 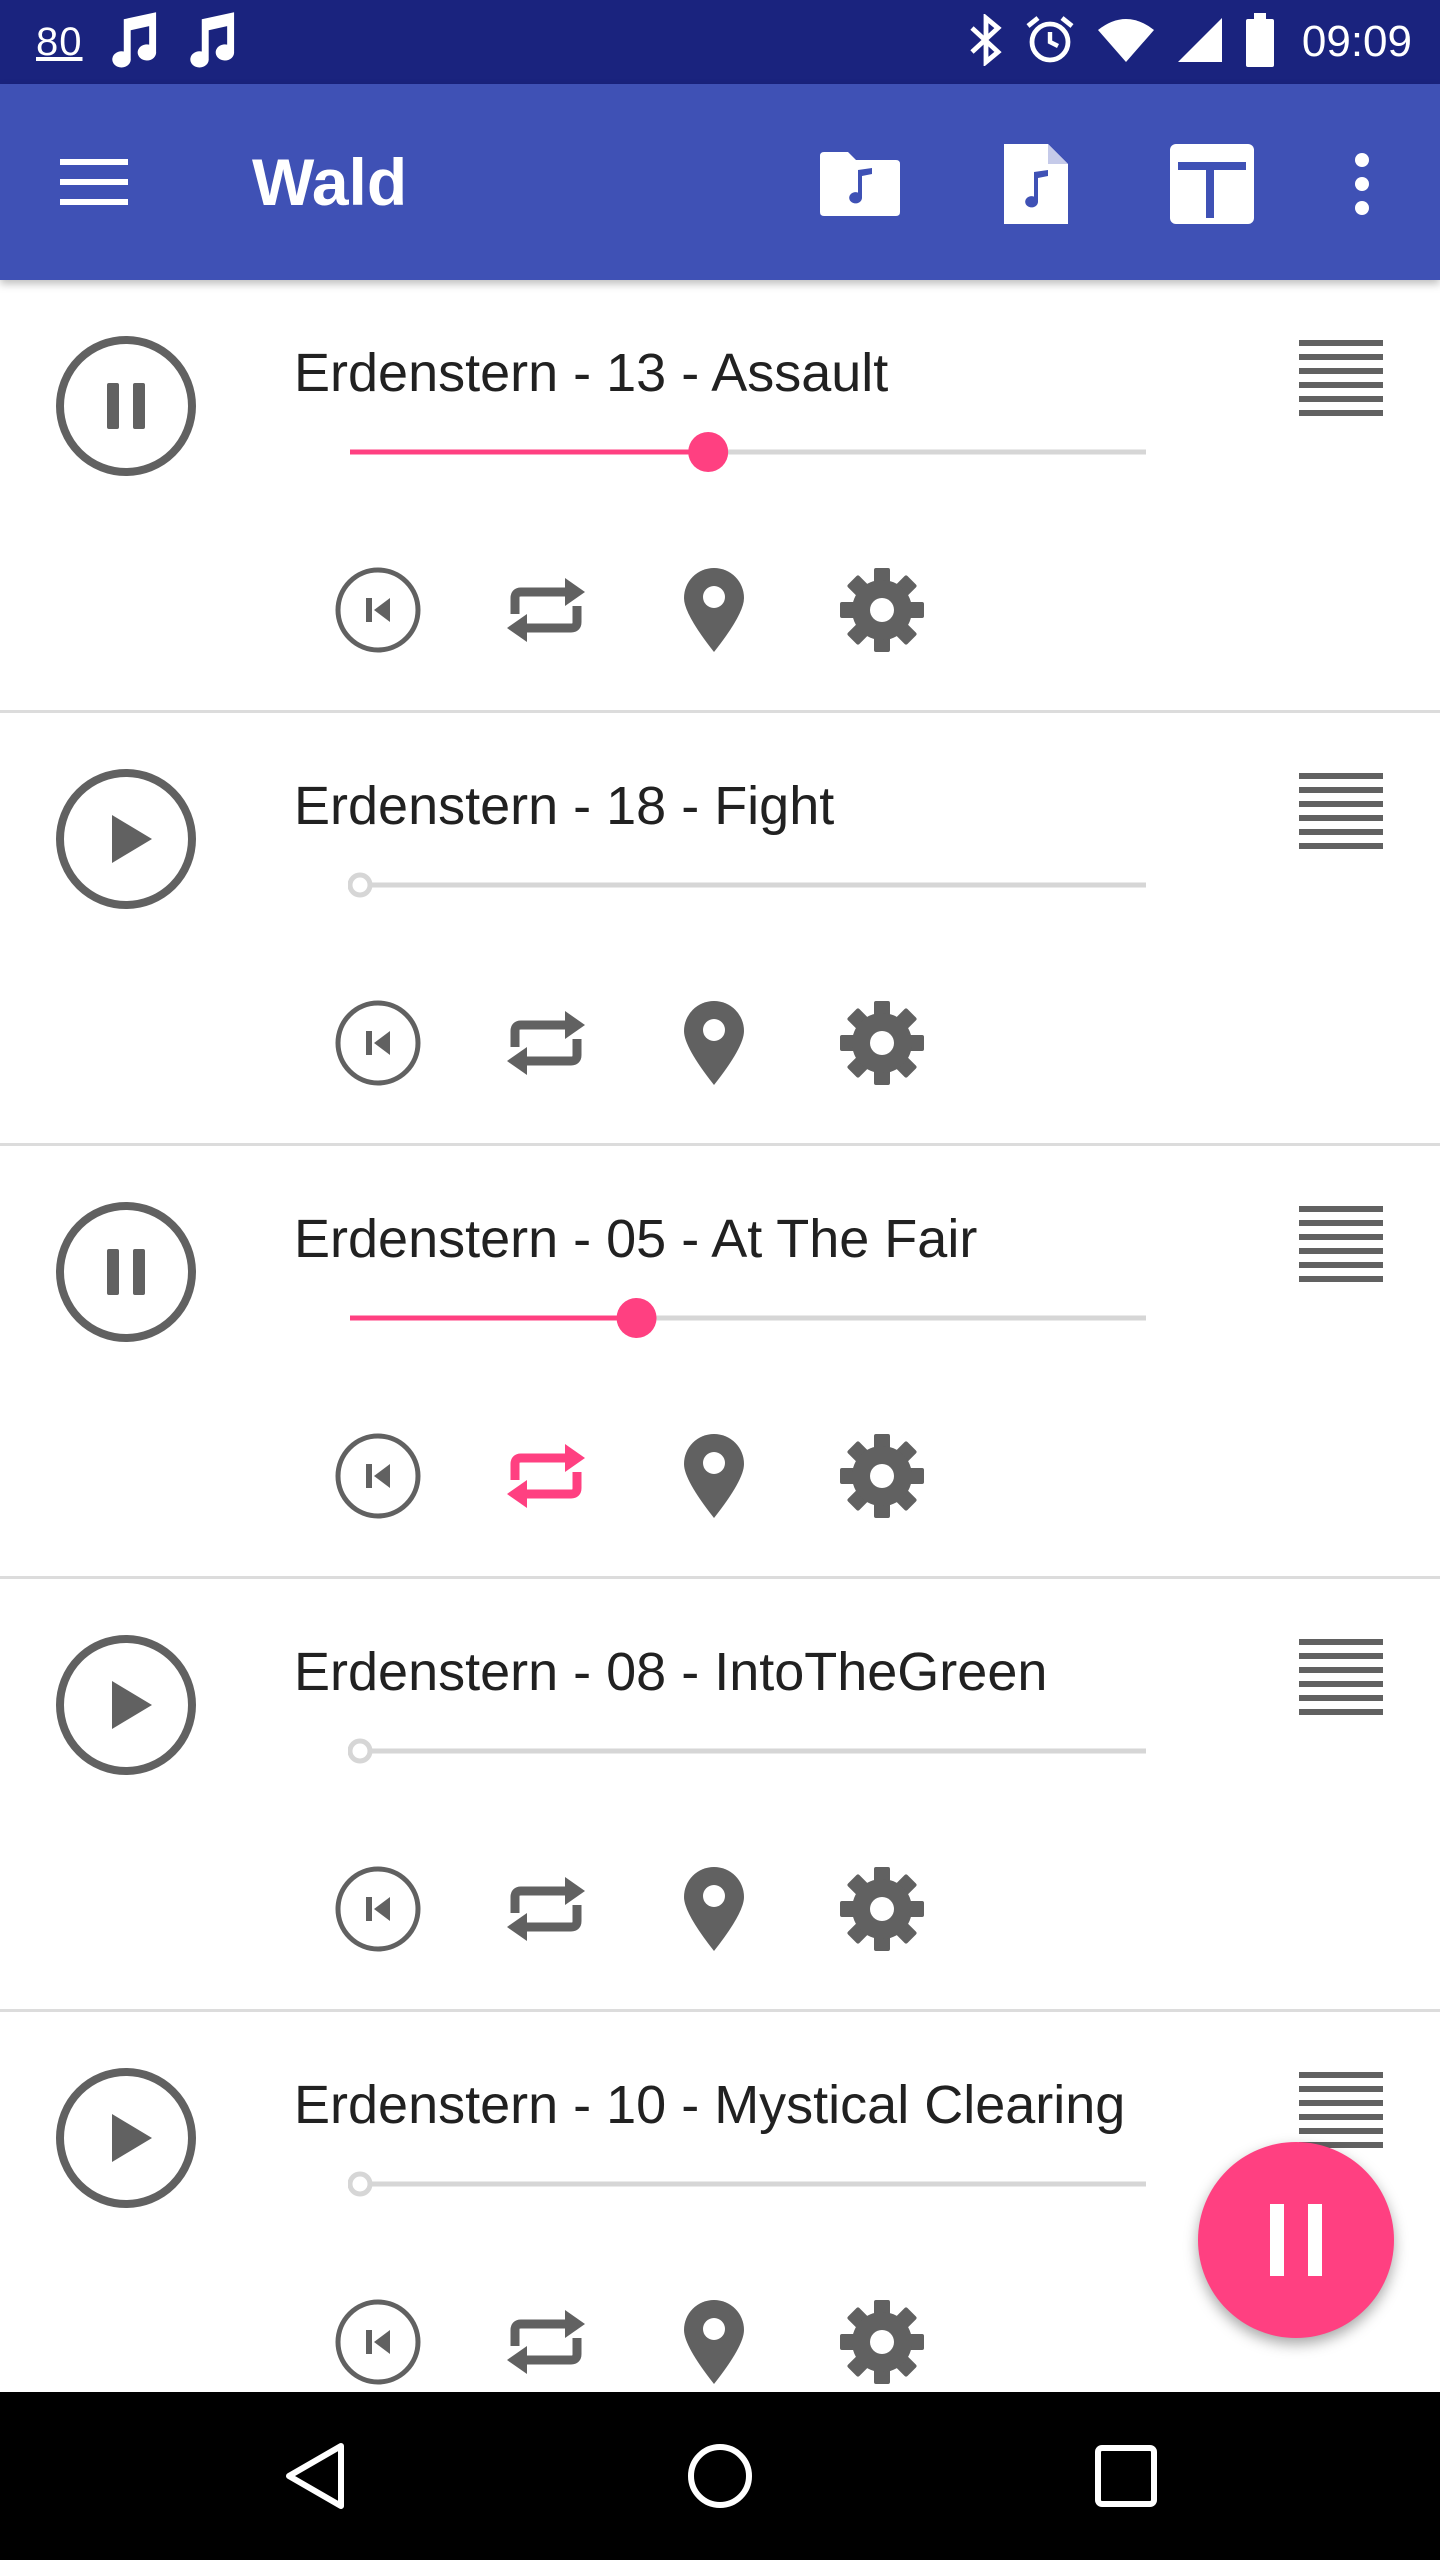 What do you see at coordinates (330, 182) in the screenshot?
I see `page-title: Wald` at bounding box center [330, 182].